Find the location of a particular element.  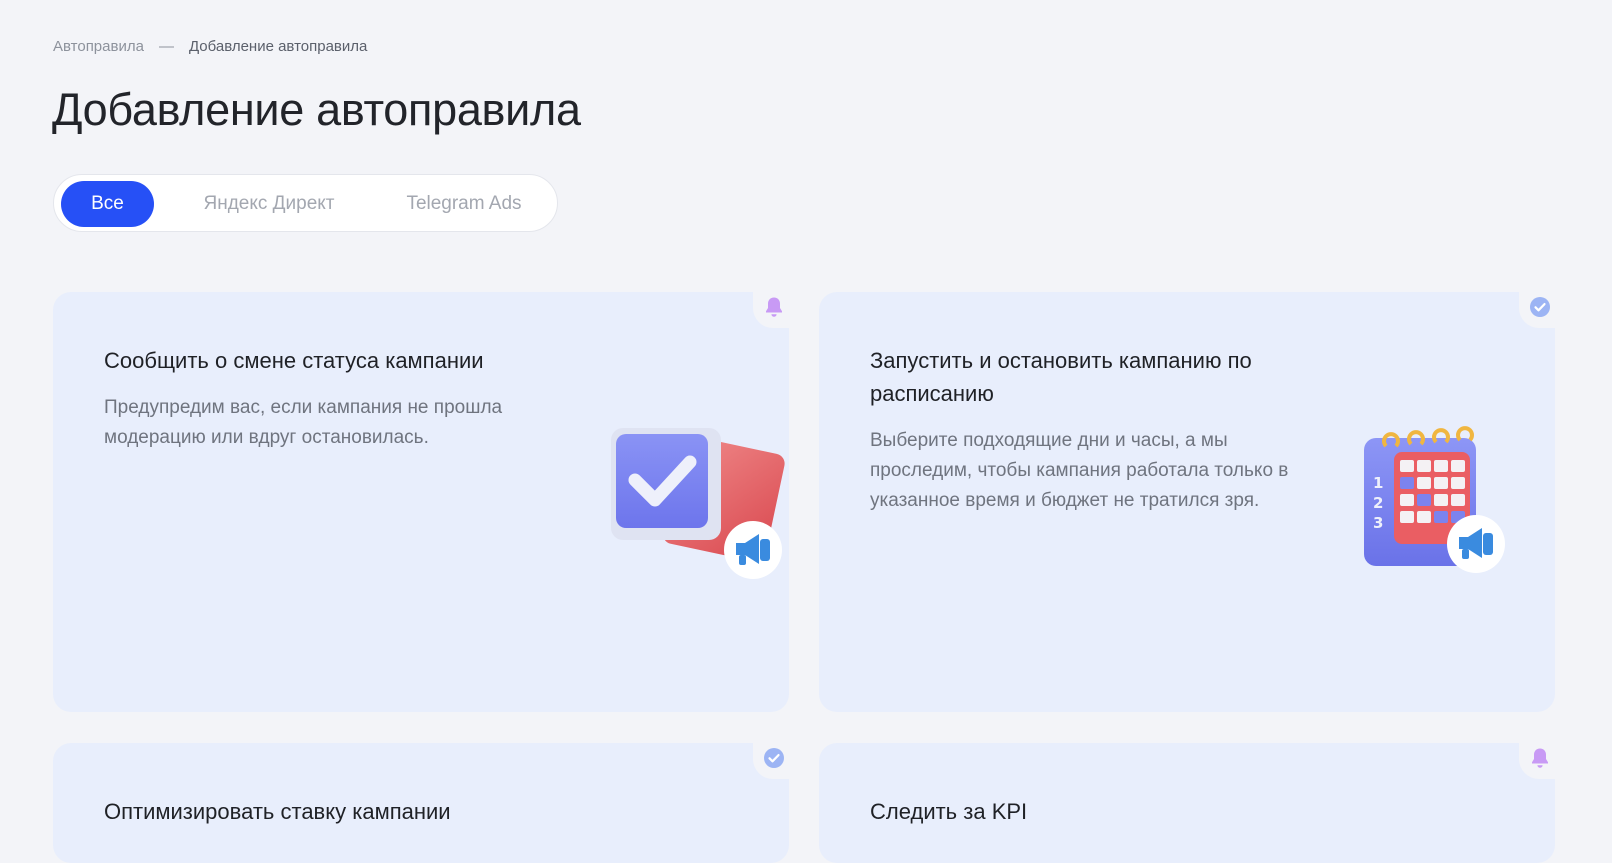

calendar-illustration: 1 2 3 is located at coordinates (1474, 510).